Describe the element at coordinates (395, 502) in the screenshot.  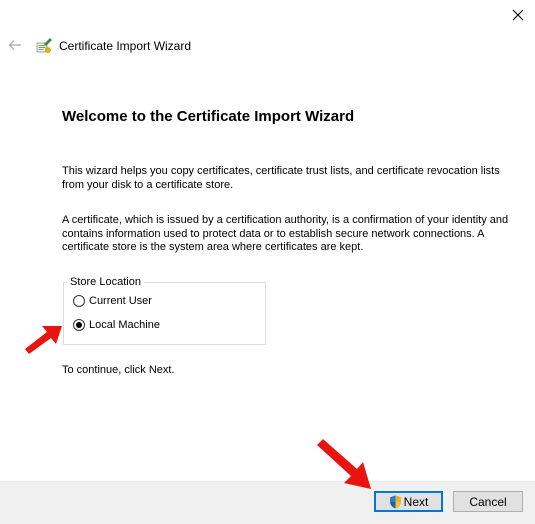
I see `uac-shield-icon` at that location.